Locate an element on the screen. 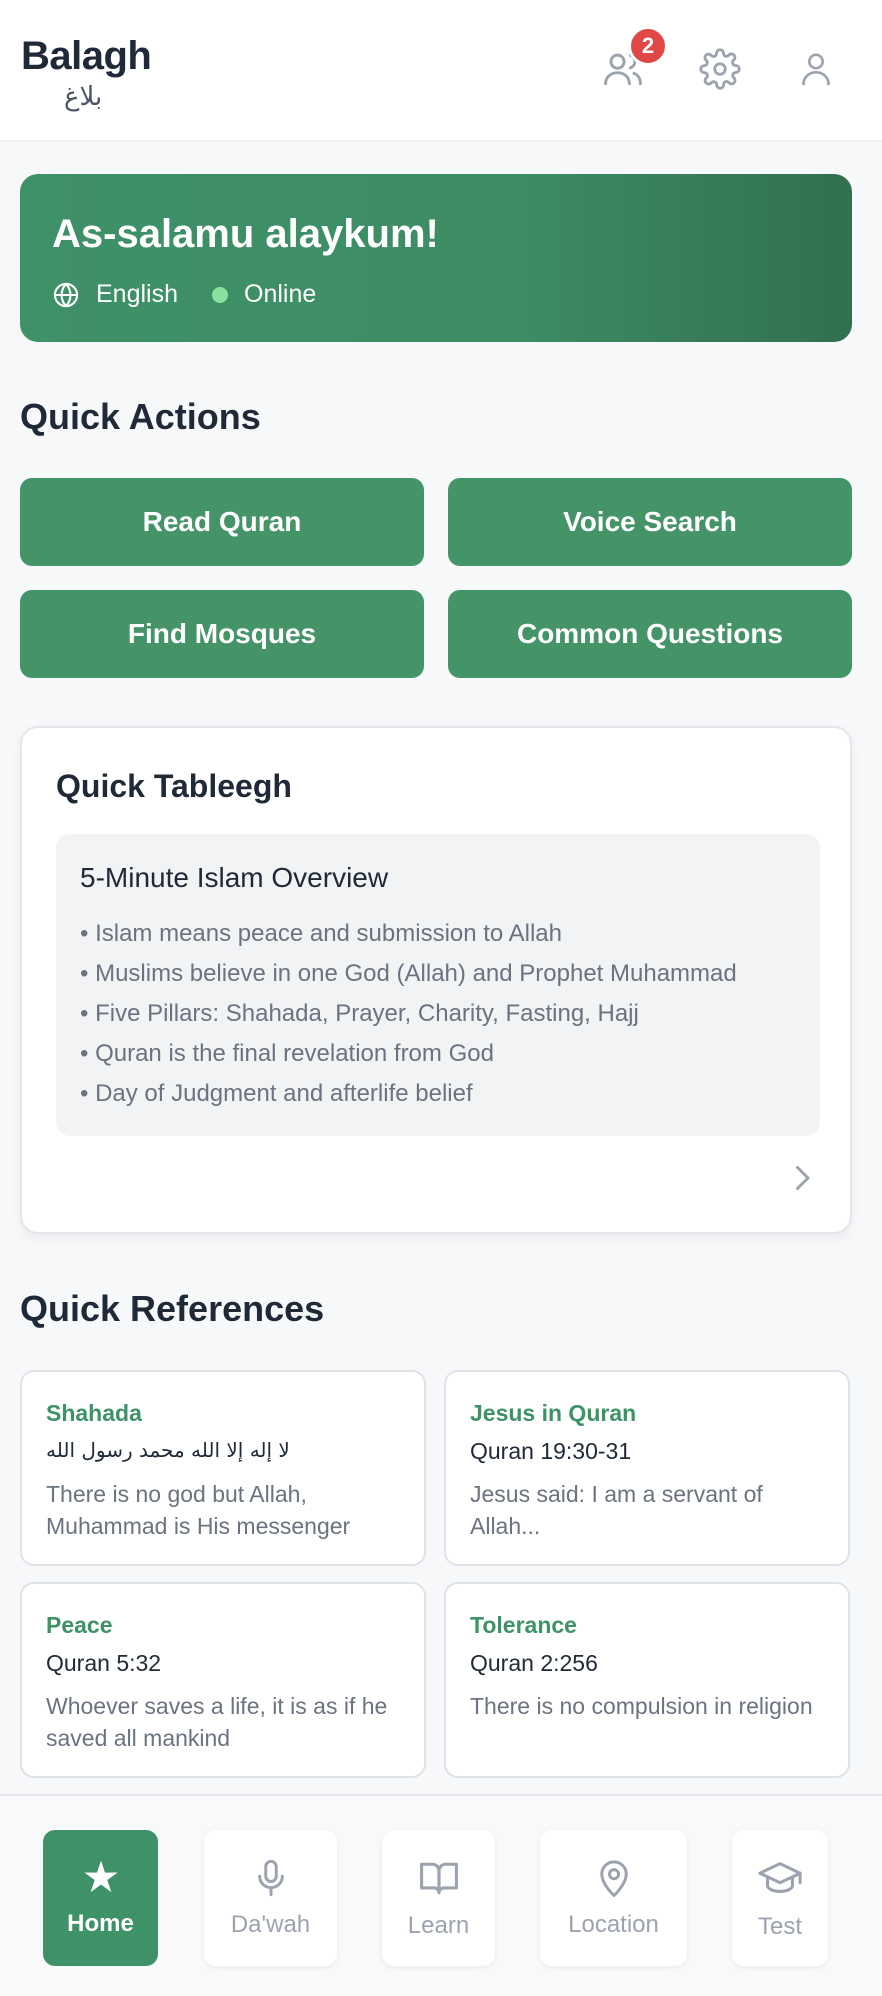 The width and height of the screenshot is (882, 1996). voice-search-button: Voice Search is located at coordinates (650, 522).